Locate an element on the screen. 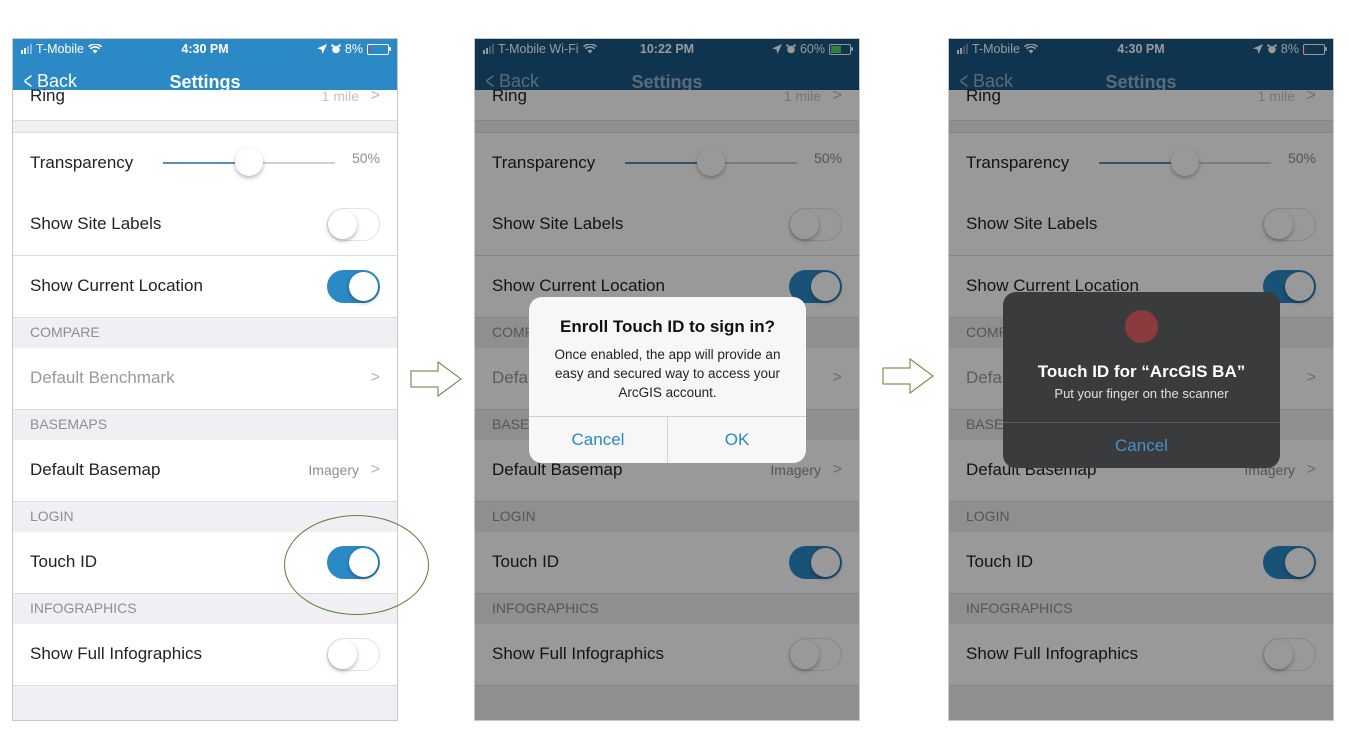 This screenshot has height=754, width=1349. touch-id-prompt-title: Touch ID for “ArcGIS BA” is located at coordinates (1141, 371).